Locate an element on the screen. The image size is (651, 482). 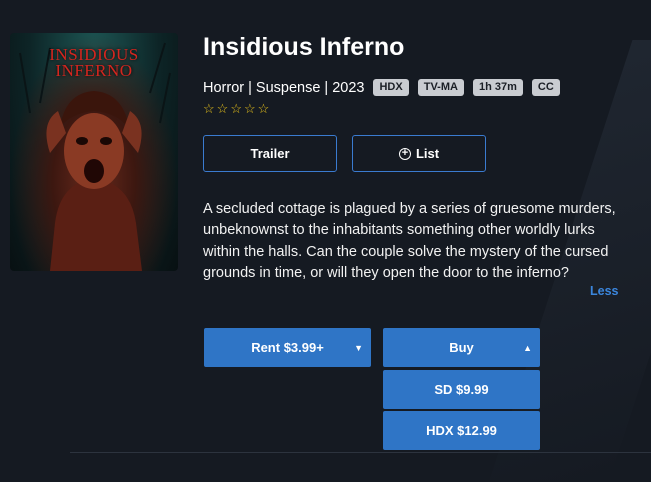
caret-up-icon: ▲ is located at coordinates (527, 347).